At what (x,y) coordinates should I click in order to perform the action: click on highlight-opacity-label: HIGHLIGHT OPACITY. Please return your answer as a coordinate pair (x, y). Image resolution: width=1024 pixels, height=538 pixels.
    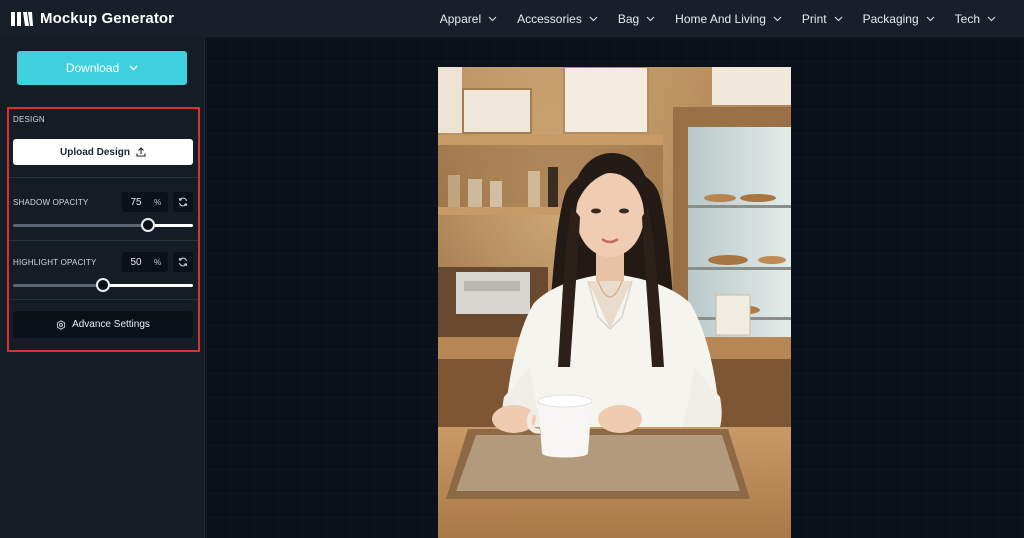
    Looking at the image, I should click on (55, 262).